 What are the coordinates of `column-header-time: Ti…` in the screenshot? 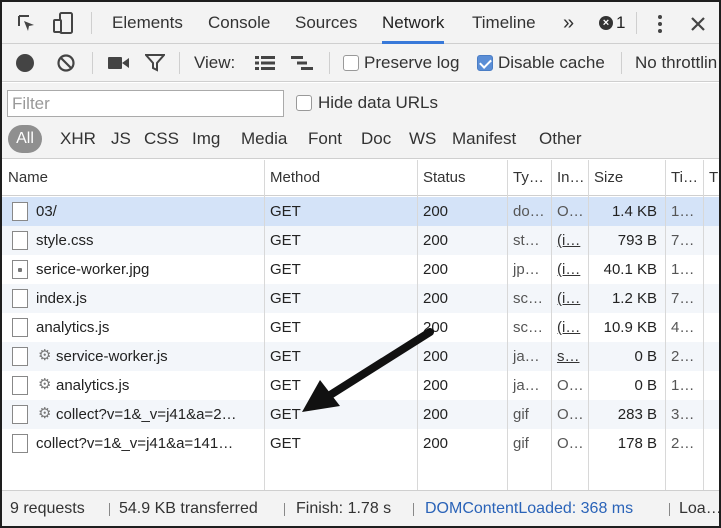 It's located at (684, 178).